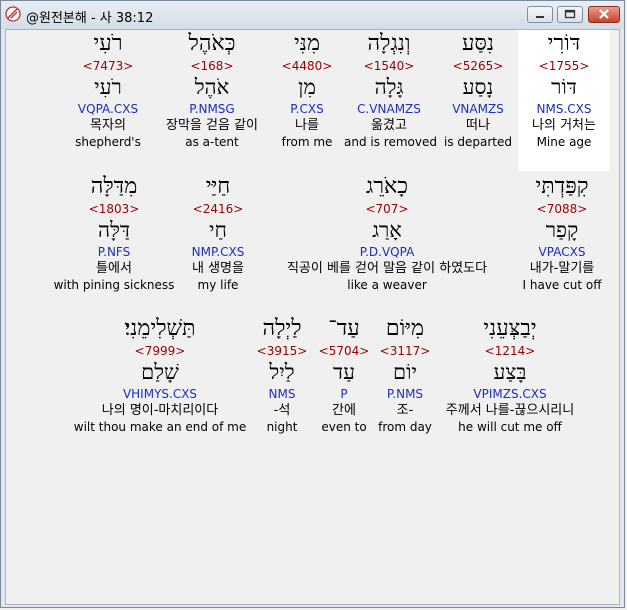 This screenshot has width=627, height=610. Describe the element at coordinates (387, 252) in the screenshot. I see `morph-code: P.D.VQPA` at that location.